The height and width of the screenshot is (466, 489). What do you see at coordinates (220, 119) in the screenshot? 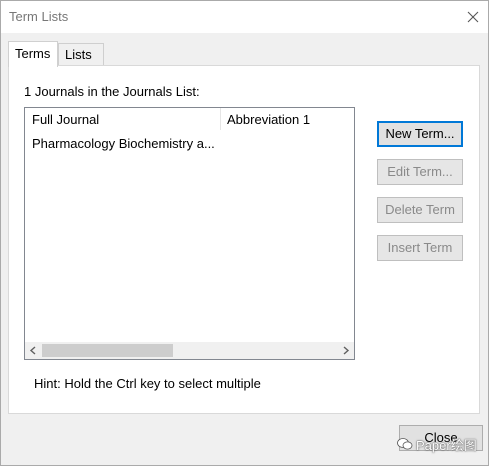
I see `column-divider` at bounding box center [220, 119].